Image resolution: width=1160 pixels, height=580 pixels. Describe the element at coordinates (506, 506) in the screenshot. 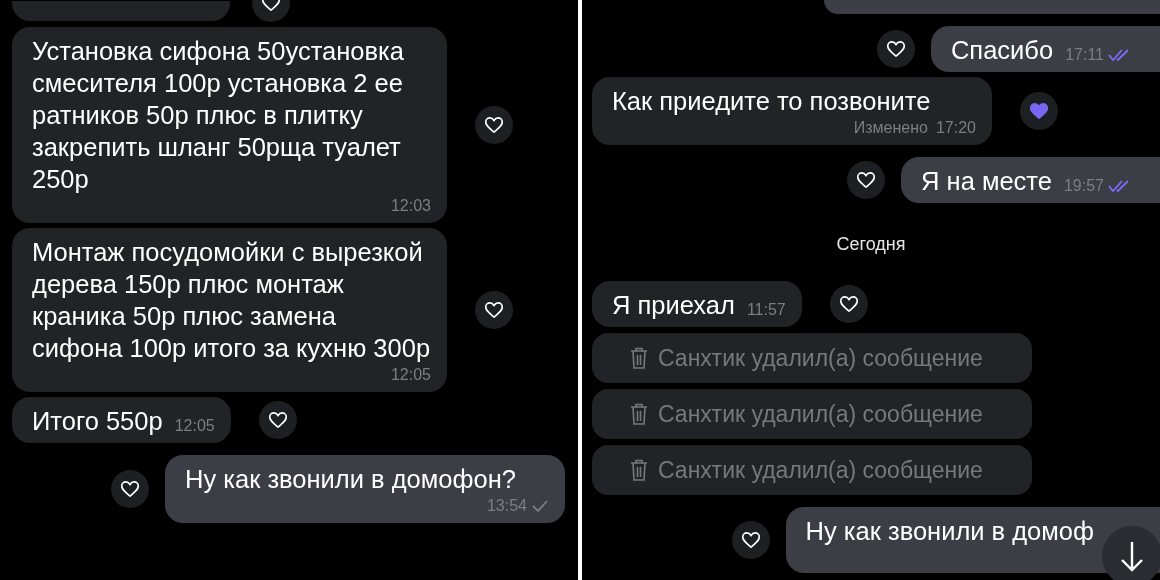

I see `message-time: 13:54` at that location.